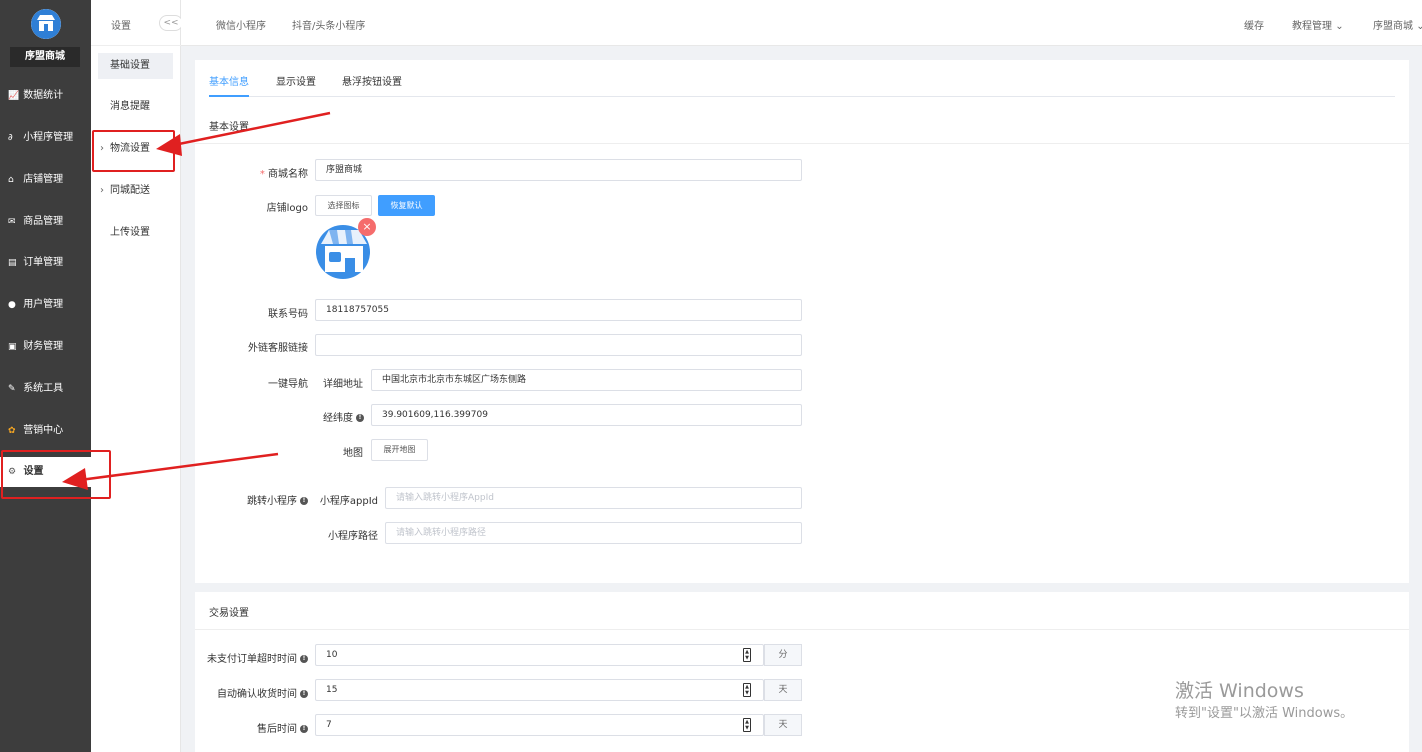 The height and width of the screenshot is (752, 1422). What do you see at coordinates (277, 729) in the screenshot?
I see `after-sale-label-text: 售后时间` at bounding box center [277, 729].